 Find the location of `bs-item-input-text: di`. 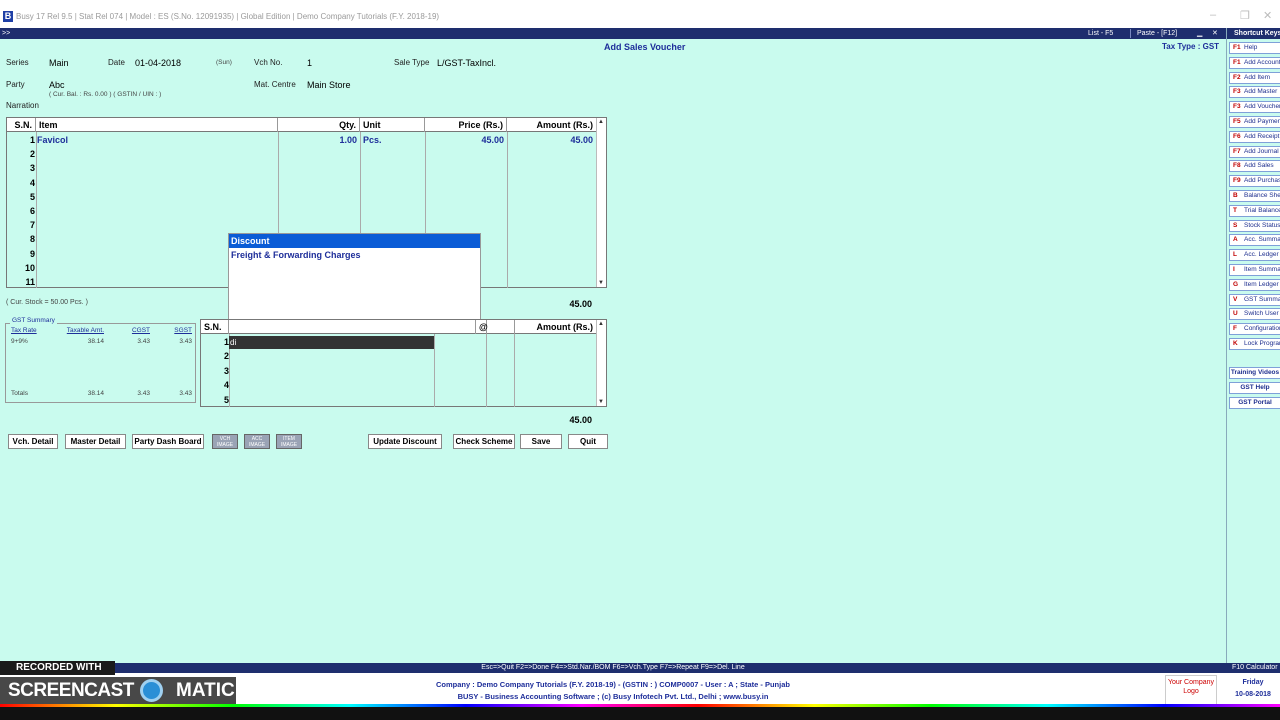

bs-item-input-text: di is located at coordinates (233, 342).